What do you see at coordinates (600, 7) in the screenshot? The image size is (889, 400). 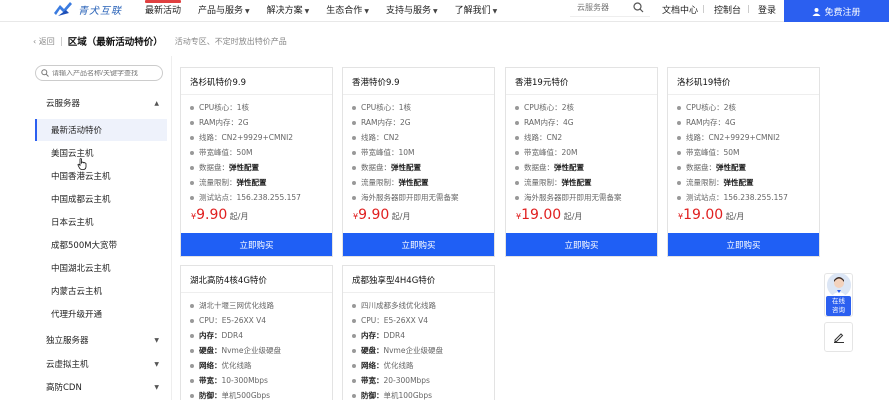 I see `search-input` at bounding box center [600, 7].